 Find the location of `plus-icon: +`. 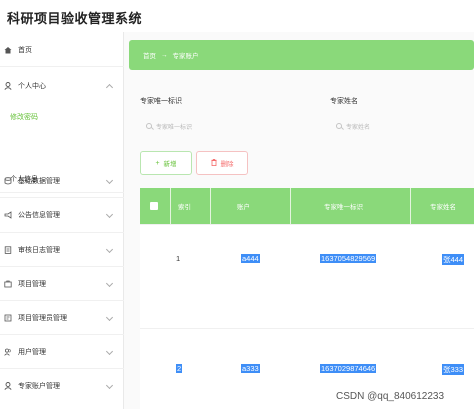

plus-icon: + is located at coordinates (157, 163).